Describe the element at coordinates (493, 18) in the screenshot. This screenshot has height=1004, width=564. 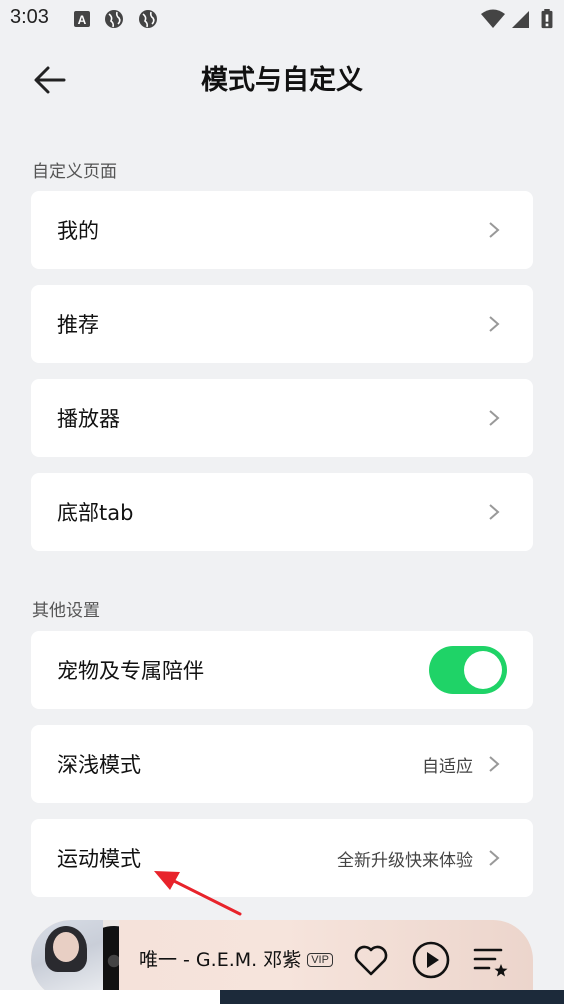
I see `wifi-icon` at that location.